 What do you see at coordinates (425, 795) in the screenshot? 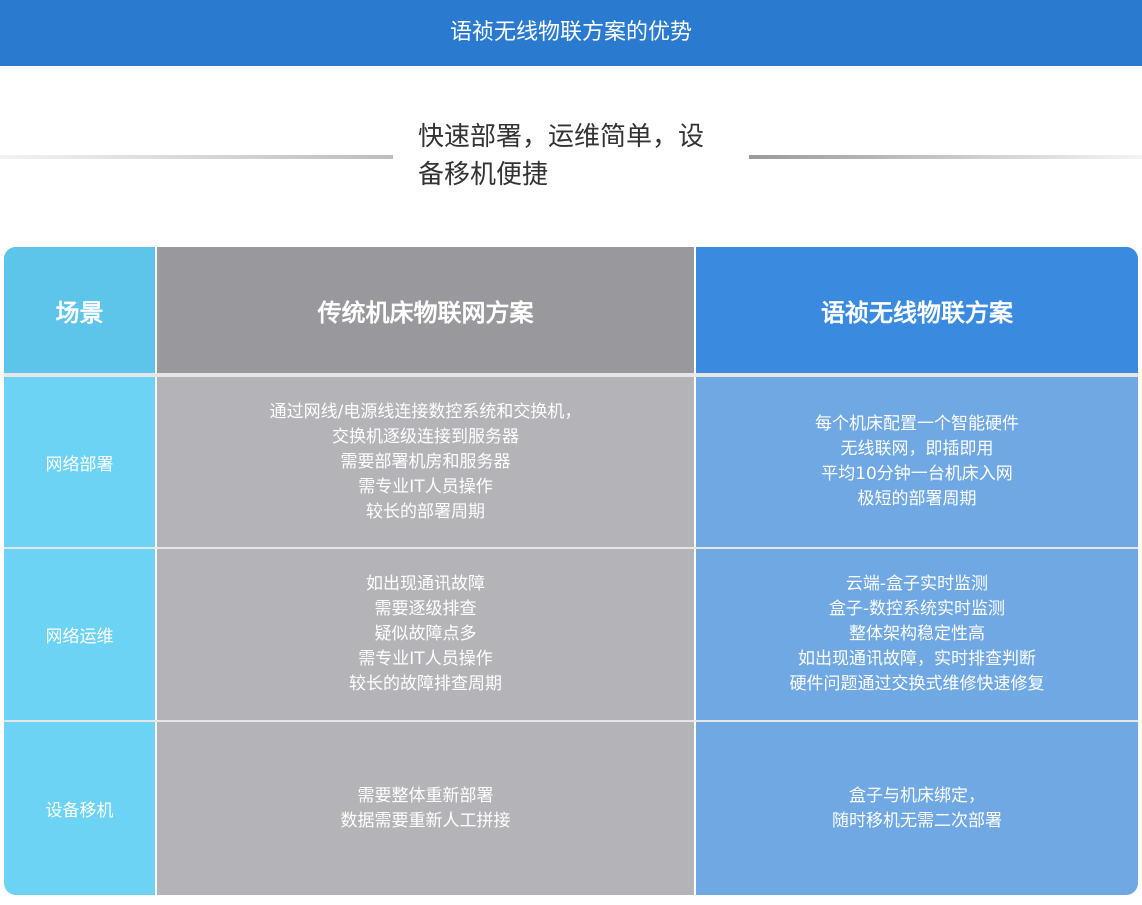
I see `cell-text-line: 需要整体重新部署` at bounding box center [425, 795].